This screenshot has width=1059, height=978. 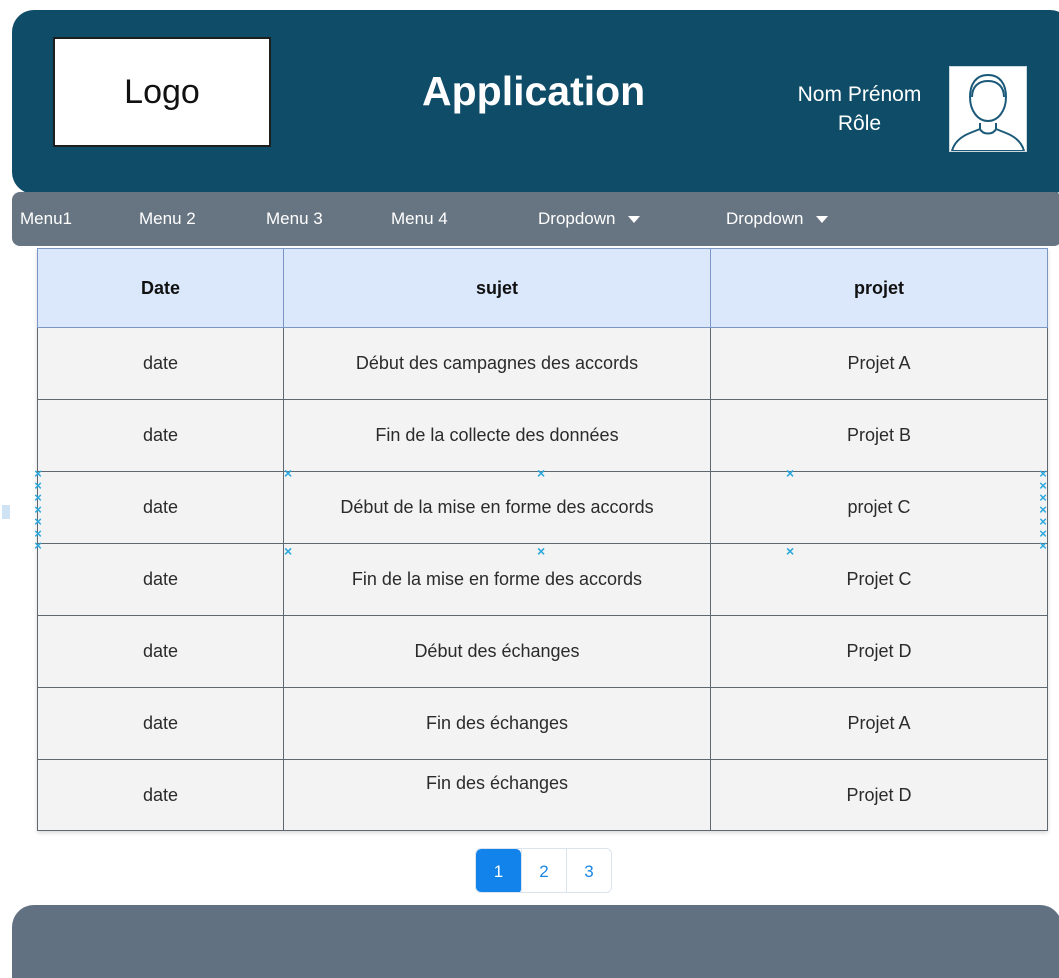 I want to click on cell-sujet: Début des campagnes des accords, so click(x=497, y=363).